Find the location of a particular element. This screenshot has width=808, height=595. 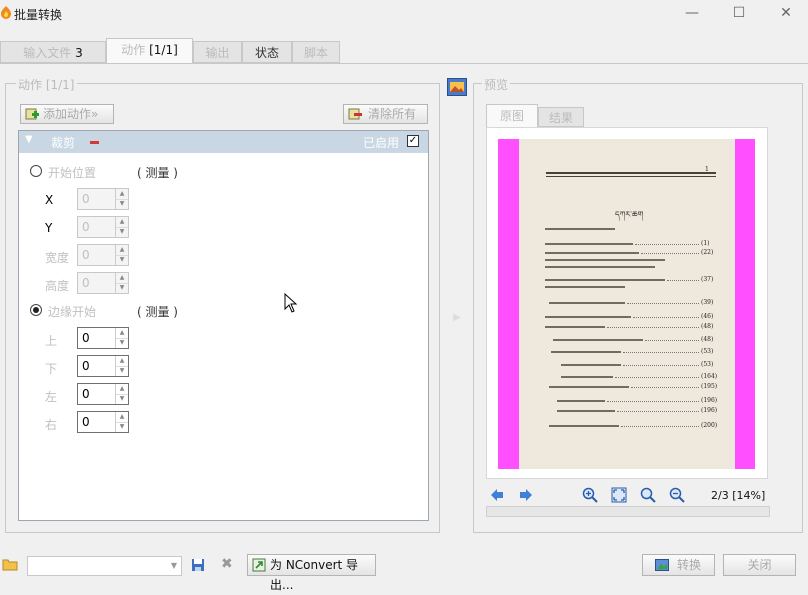

page-number-label: (39) is located at coordinates (707, 302).